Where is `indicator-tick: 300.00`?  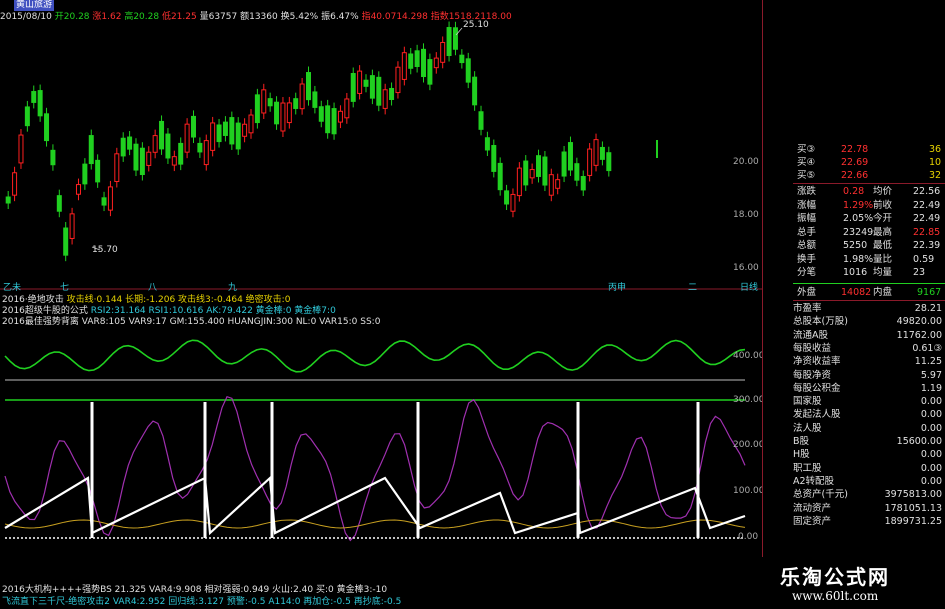 indicator-tick: 300.00 is located at coordinates (749, 400).